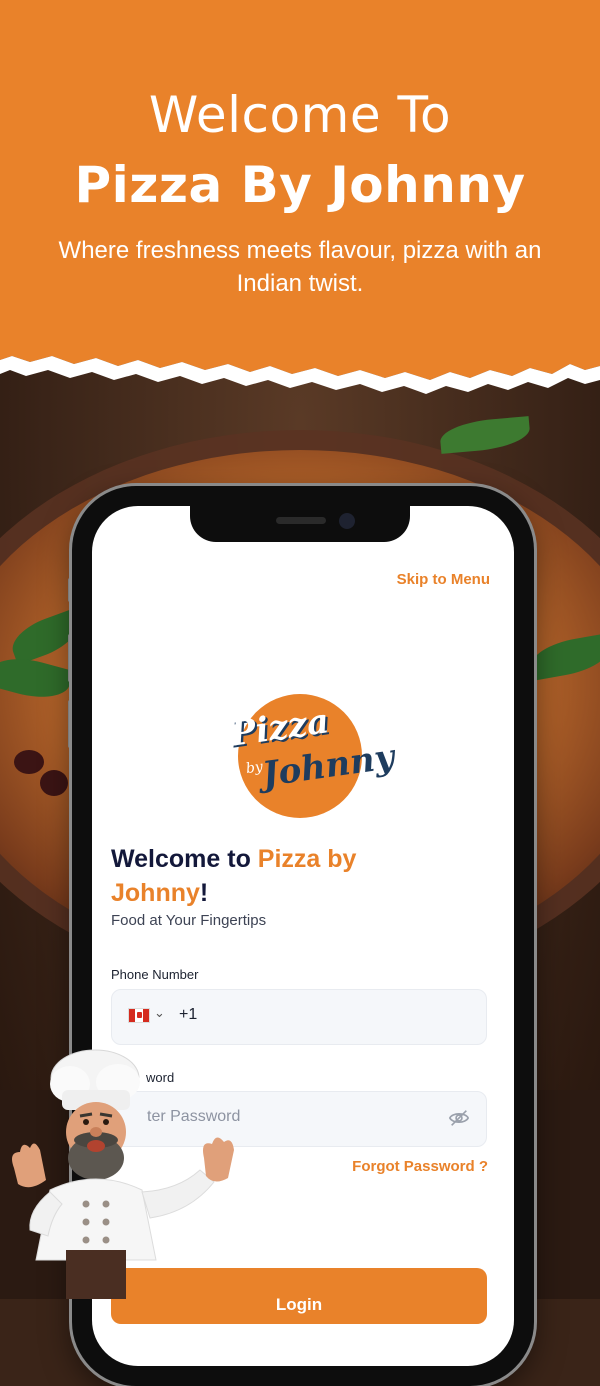 Image resolution: width=600 pixels, height=1386 pixels. Describe the element at coordinates (188, 1014) in the screenshot. I see `dial-code: +1` at that location.